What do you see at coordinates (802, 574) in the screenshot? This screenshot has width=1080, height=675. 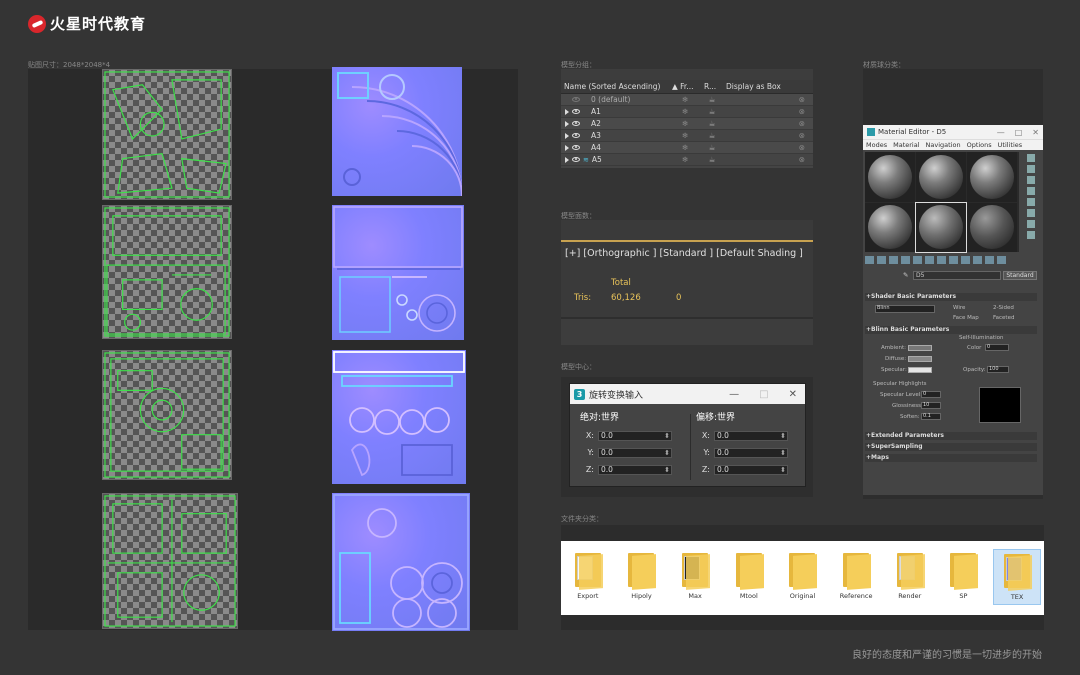 I see `folder-original: Original` at bounding box center [802, 574].